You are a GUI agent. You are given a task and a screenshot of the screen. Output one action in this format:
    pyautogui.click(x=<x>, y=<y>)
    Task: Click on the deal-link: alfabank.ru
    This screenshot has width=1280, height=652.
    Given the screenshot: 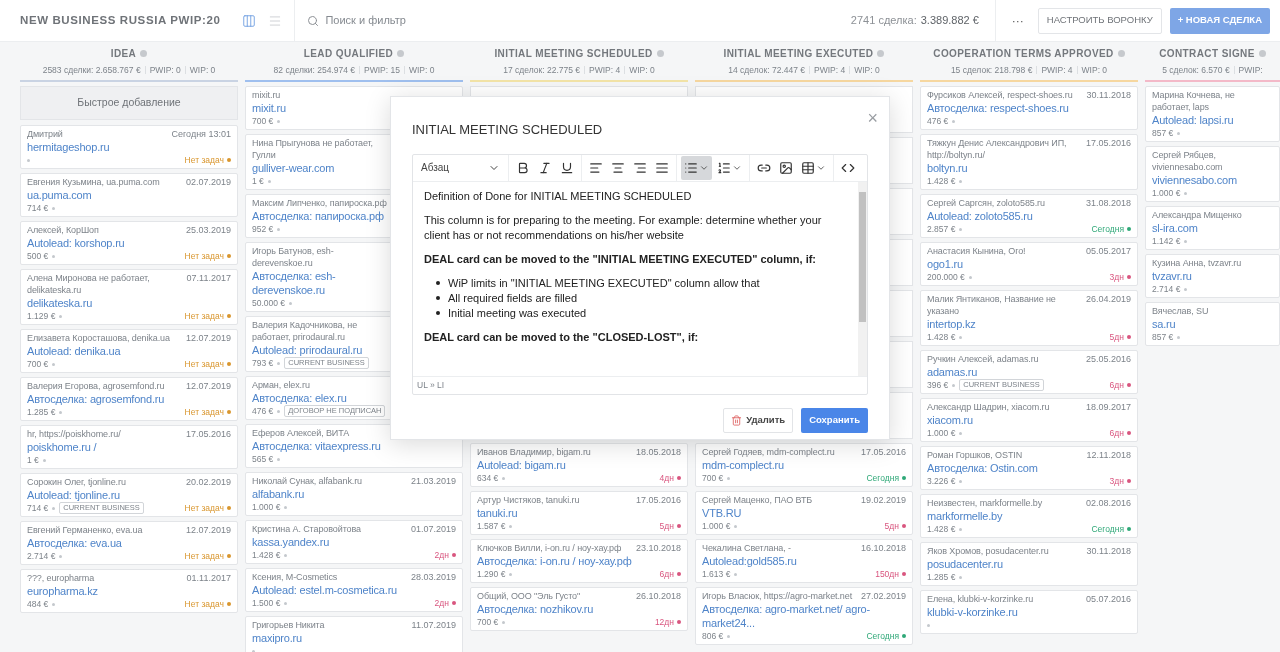 What is the action you would take?
    pyautogui.click(x=354, y=494)
    